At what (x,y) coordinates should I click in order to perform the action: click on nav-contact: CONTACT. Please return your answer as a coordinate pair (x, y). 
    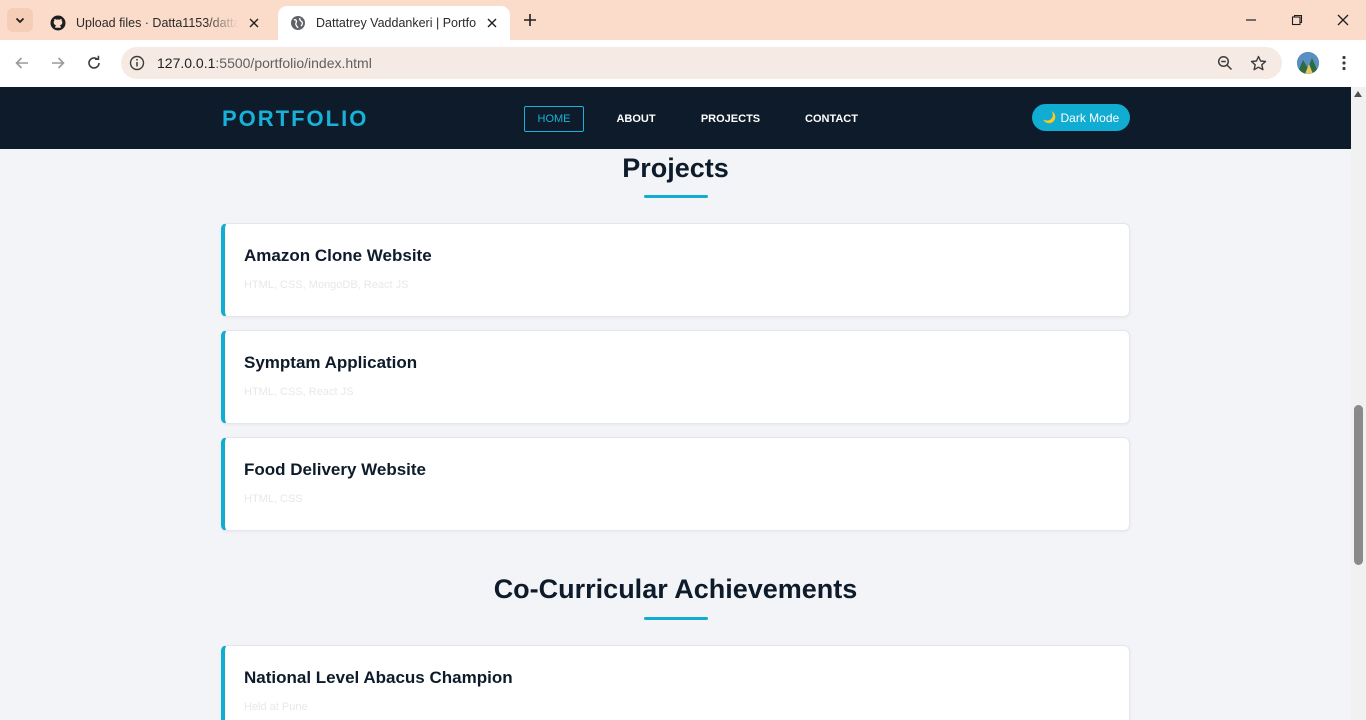
    Looking at the image, I should click on (831, 119).